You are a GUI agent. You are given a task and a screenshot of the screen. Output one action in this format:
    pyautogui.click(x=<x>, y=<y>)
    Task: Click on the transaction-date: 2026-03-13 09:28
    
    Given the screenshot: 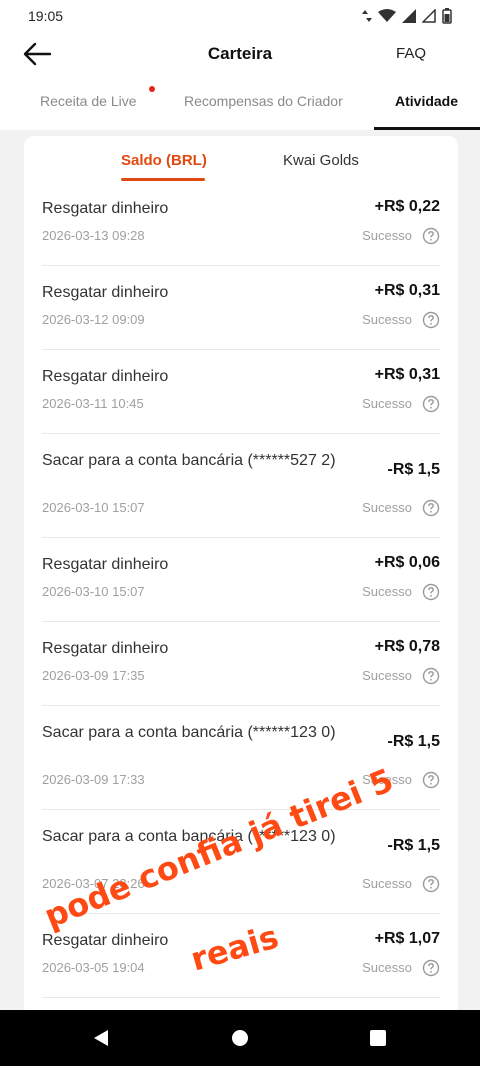 What is the action you would take?
    pyautogui.click(x=93, y=235)
    